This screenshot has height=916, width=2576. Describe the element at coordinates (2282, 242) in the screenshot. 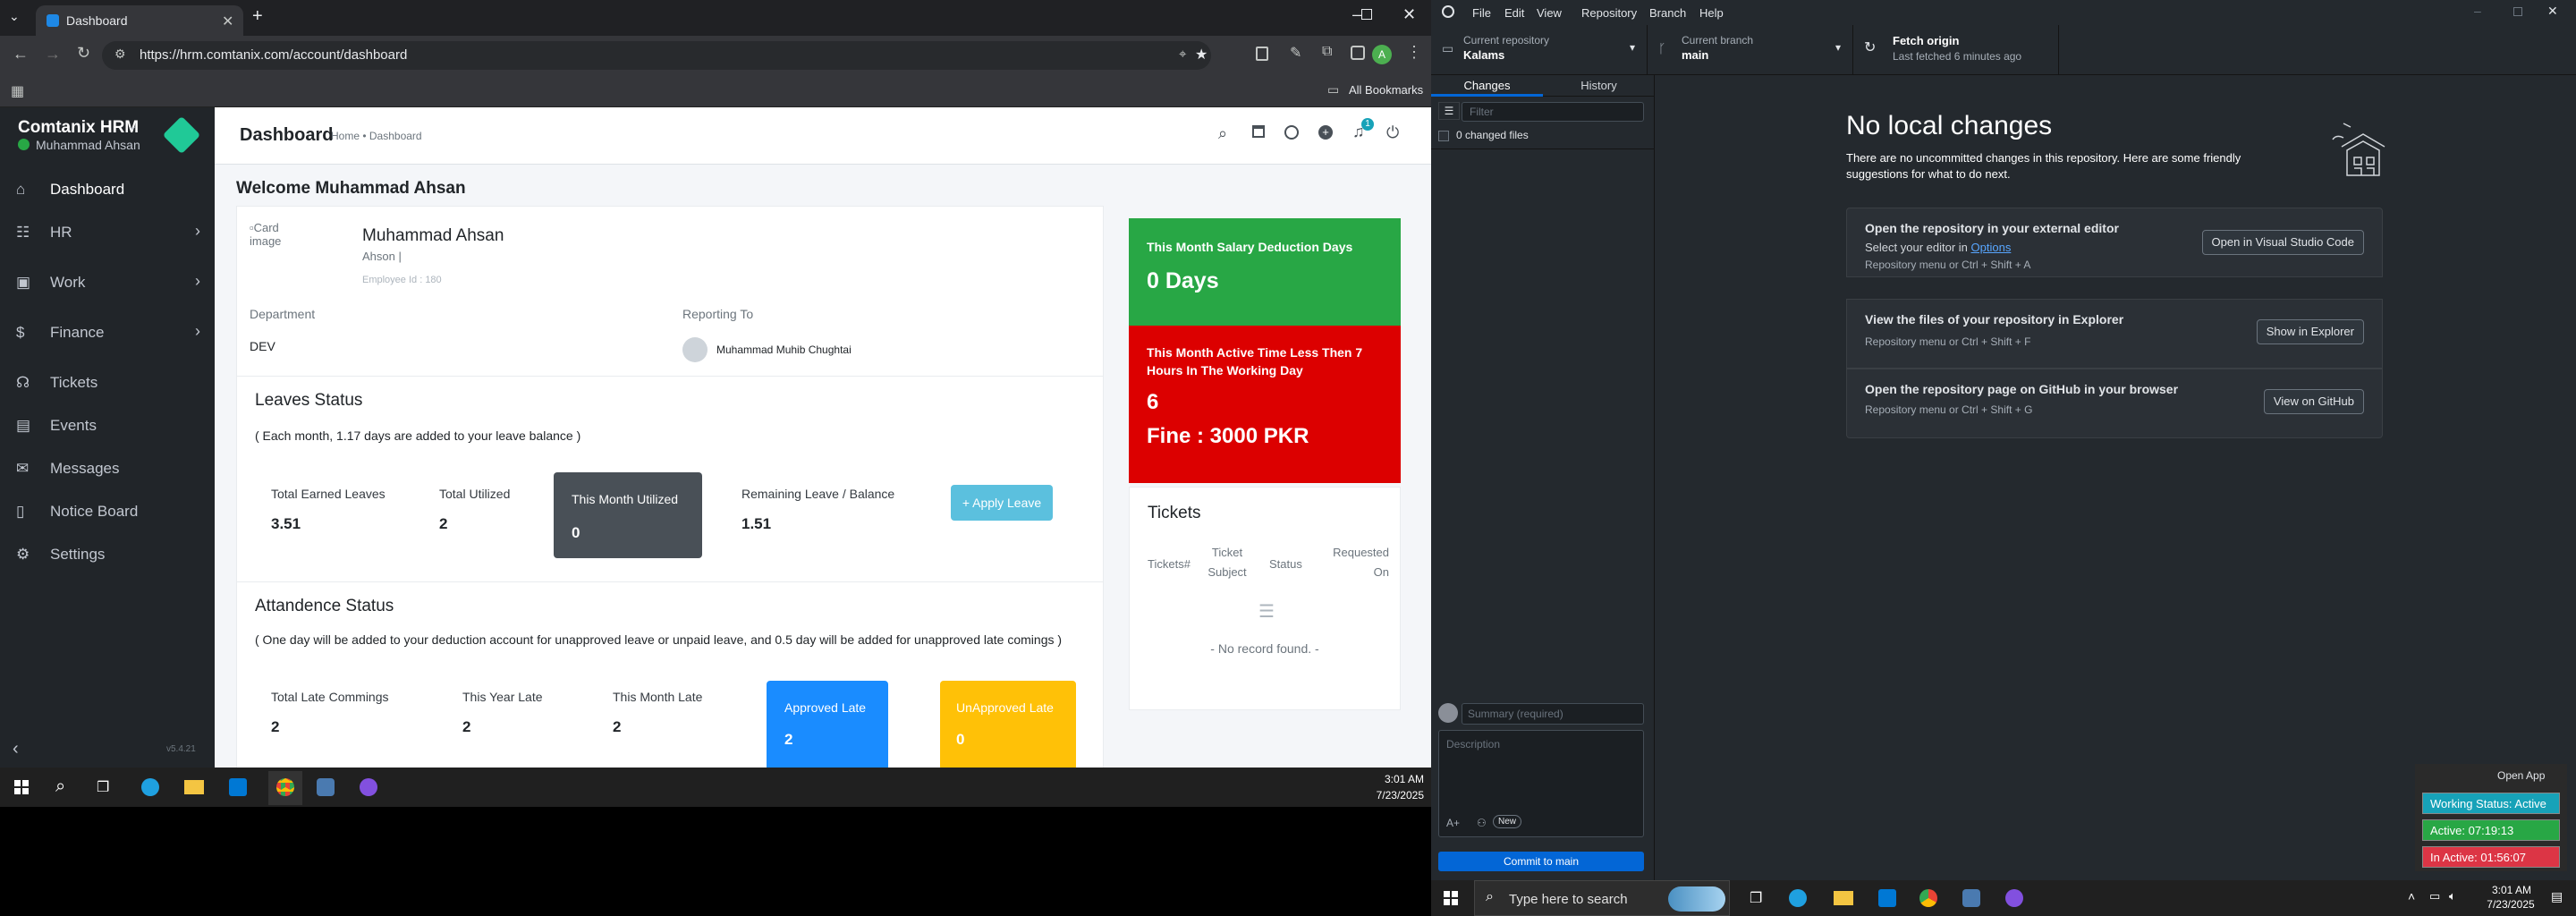

I see `open-in-vscode-button: Open in Visual Studio Code` at that location.